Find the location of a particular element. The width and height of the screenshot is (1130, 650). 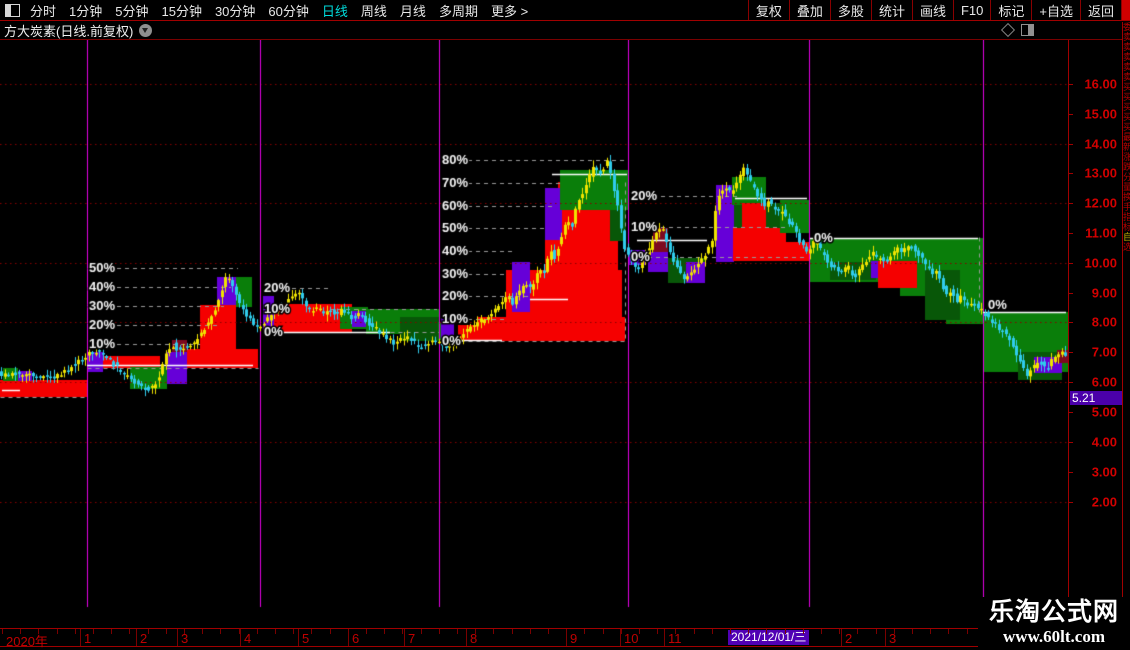

period-tab-9: 多周期 is located at coordinates (458, 10).